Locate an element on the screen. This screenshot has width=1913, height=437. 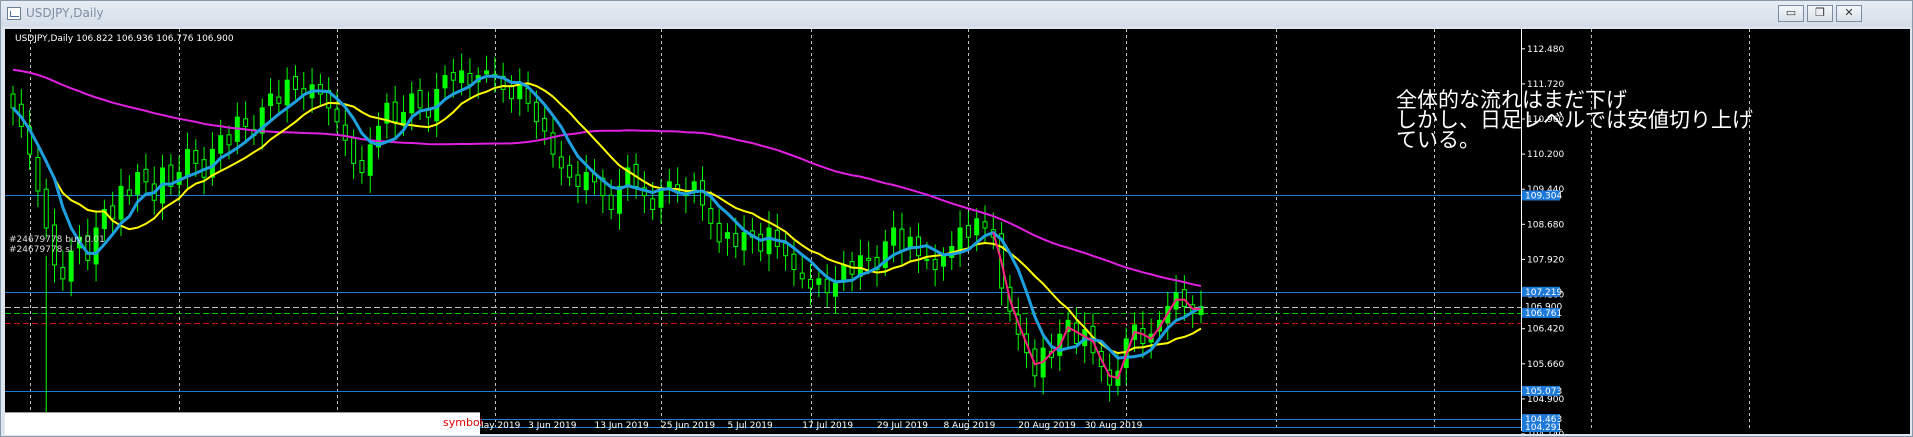
close-button: ✕ is located at coordinates (1849, 13).